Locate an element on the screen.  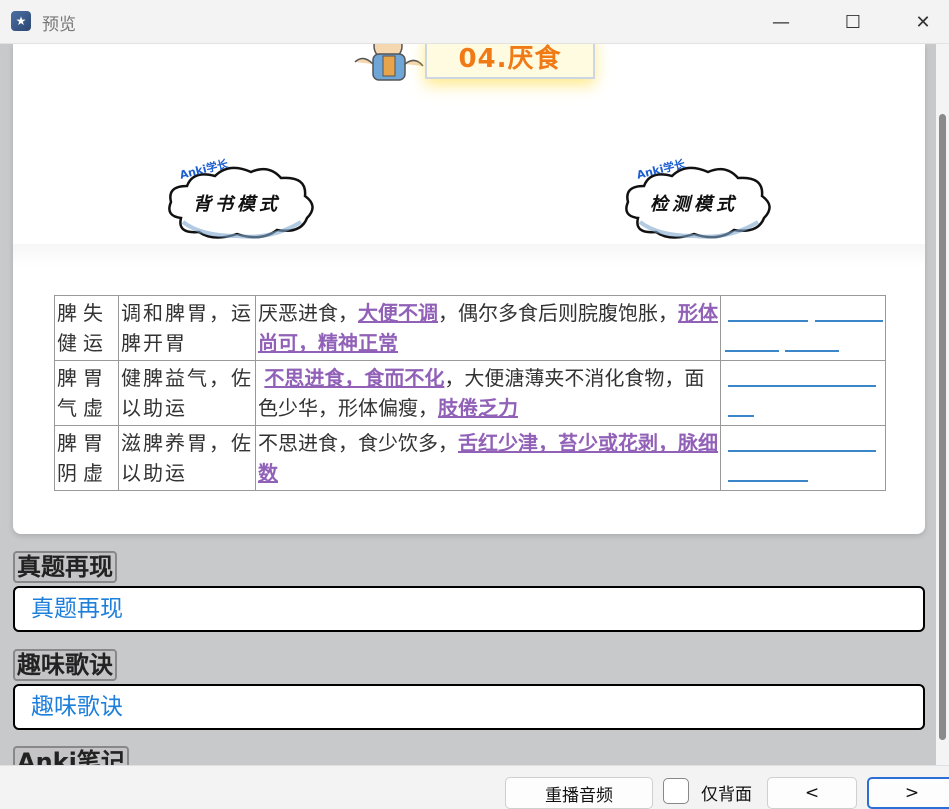
next-button: > is located at coordinates (908, 793).